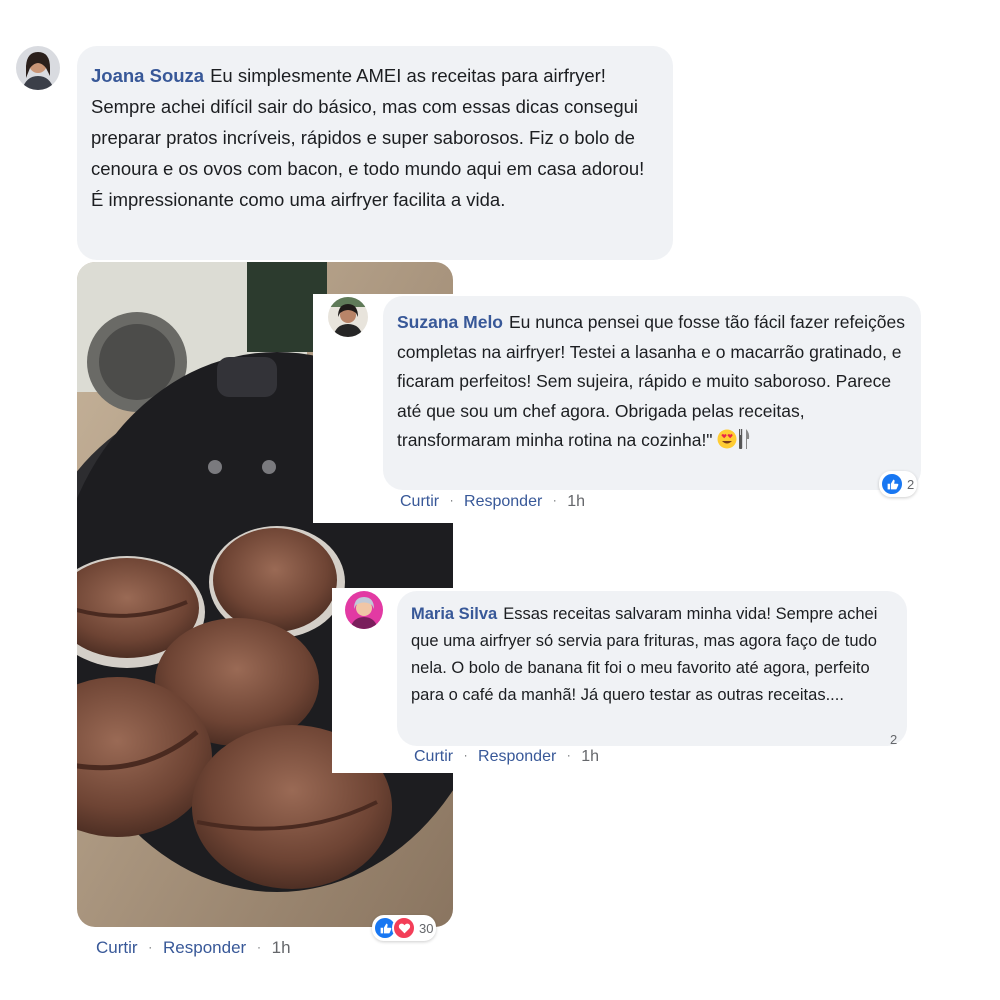  I want to click on comment-actions-suzana: Curtir · Responder · 1h, so click(492, 502).